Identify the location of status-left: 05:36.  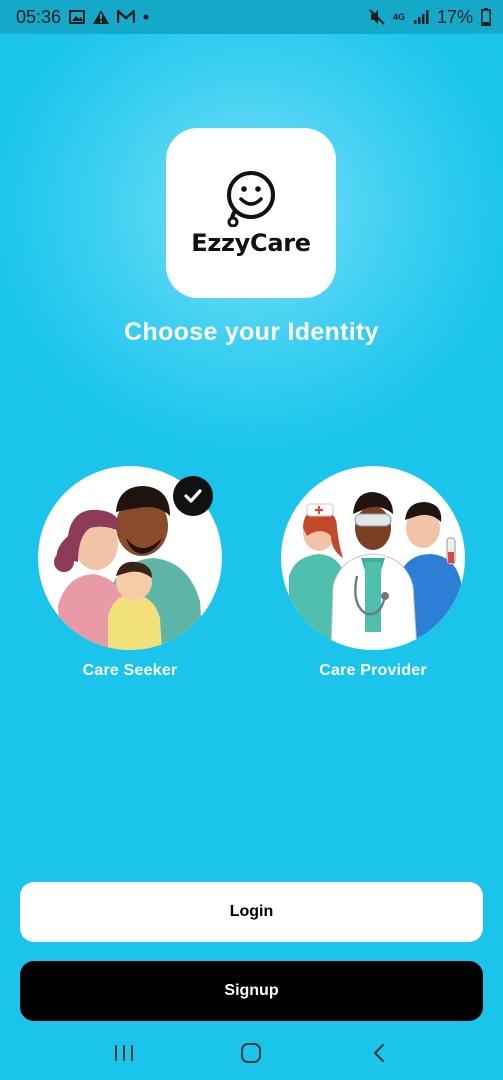
(82, 17).